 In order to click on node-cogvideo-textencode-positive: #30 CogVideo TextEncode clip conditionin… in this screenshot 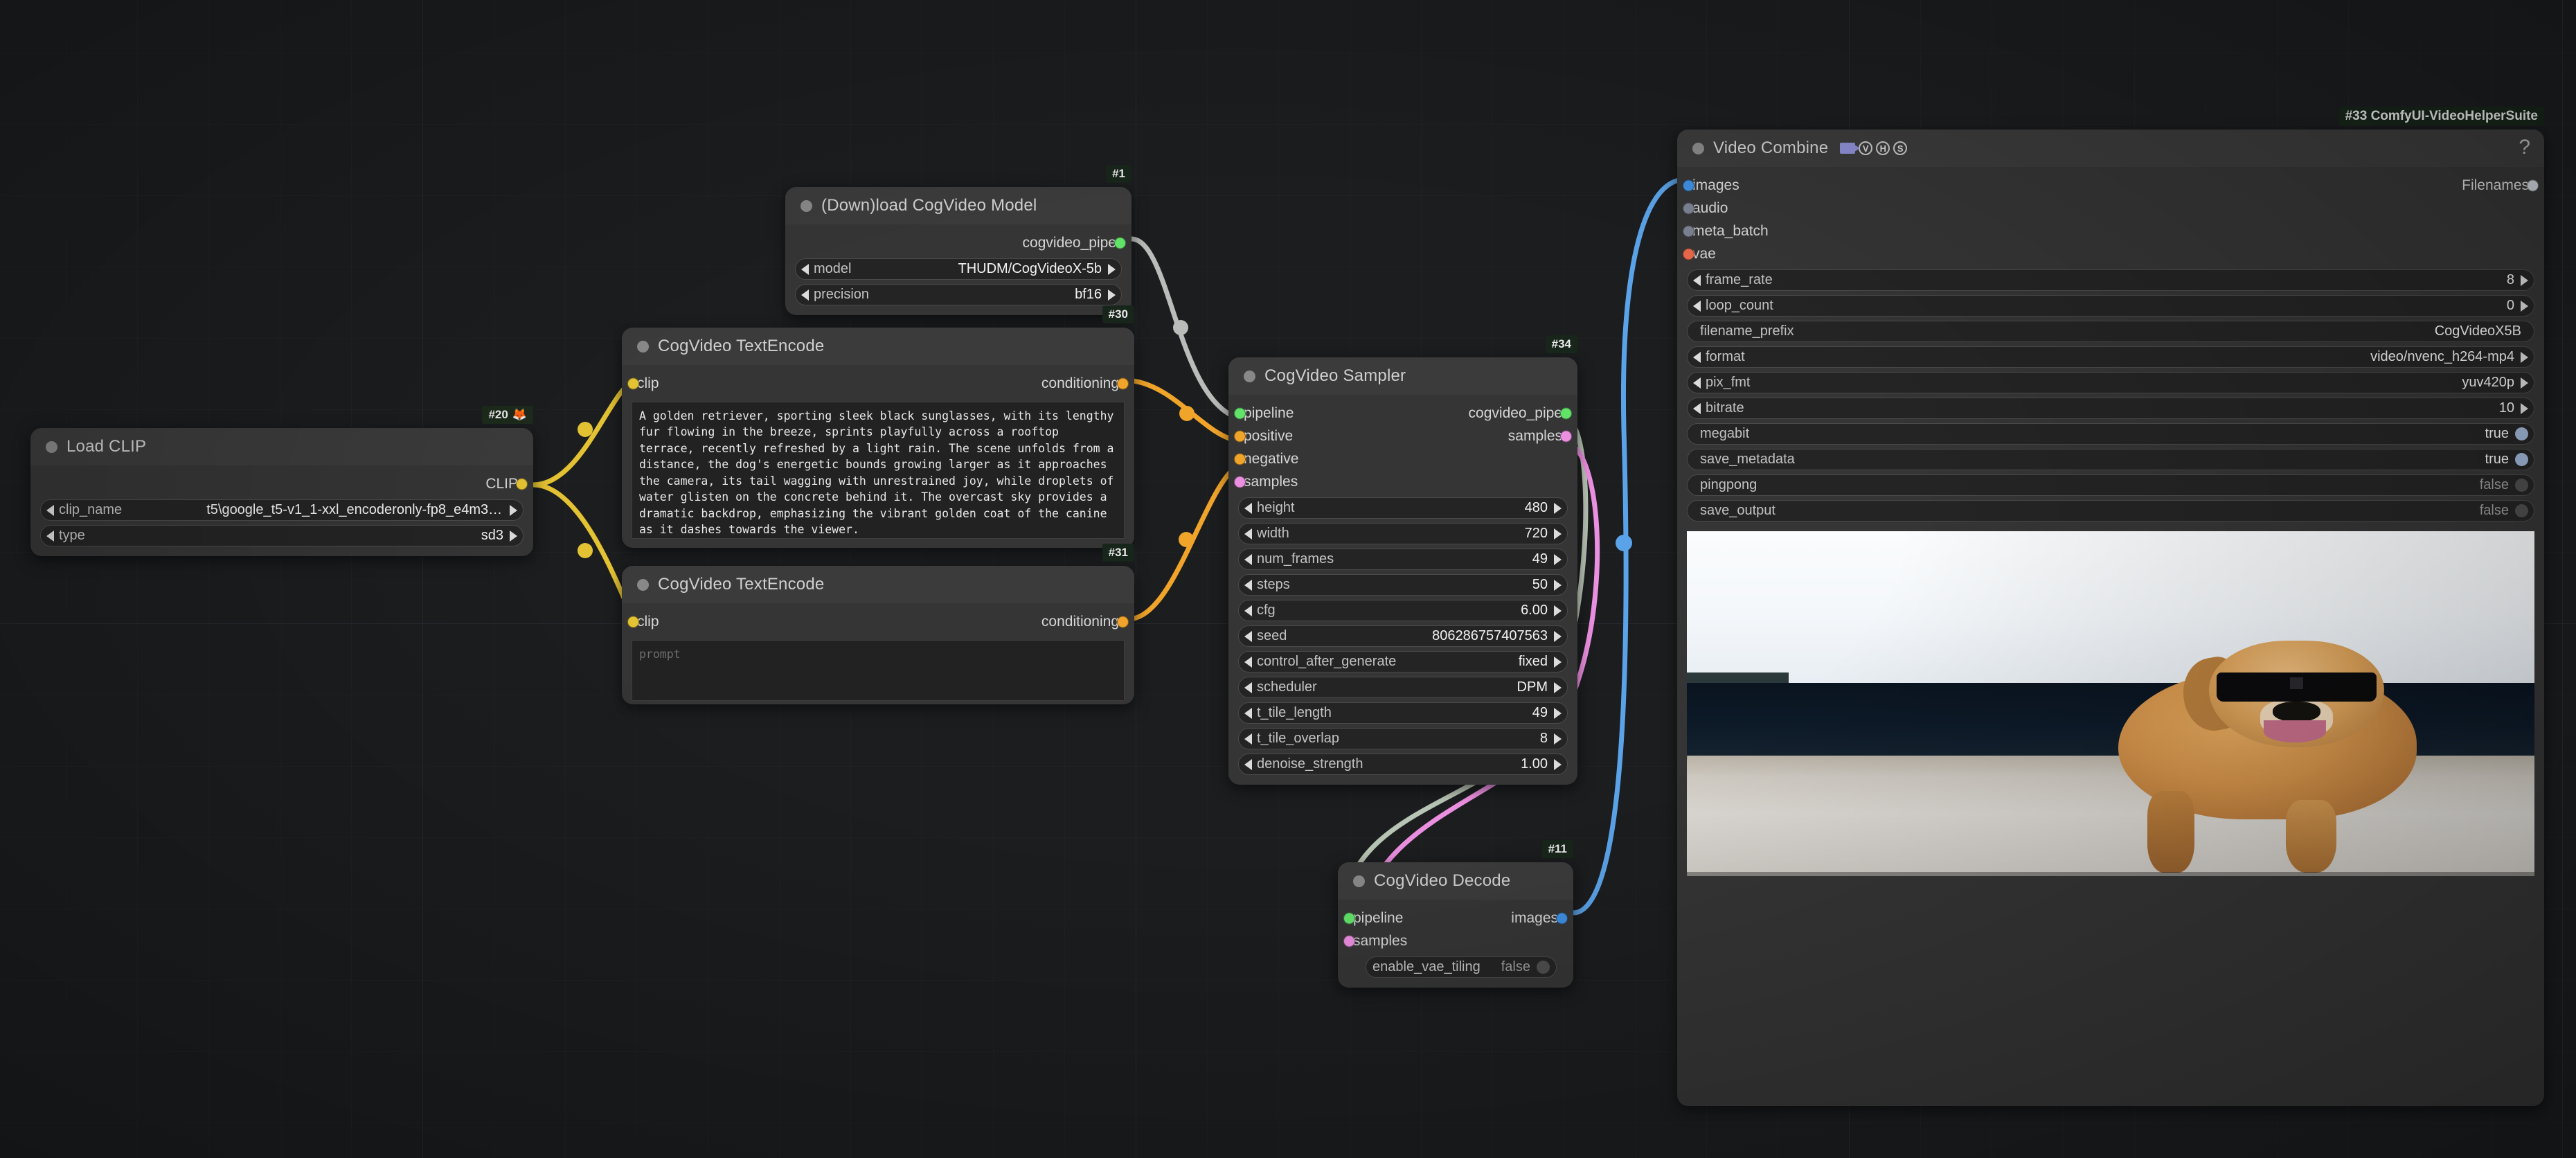, I will do `click(878, 426)`.